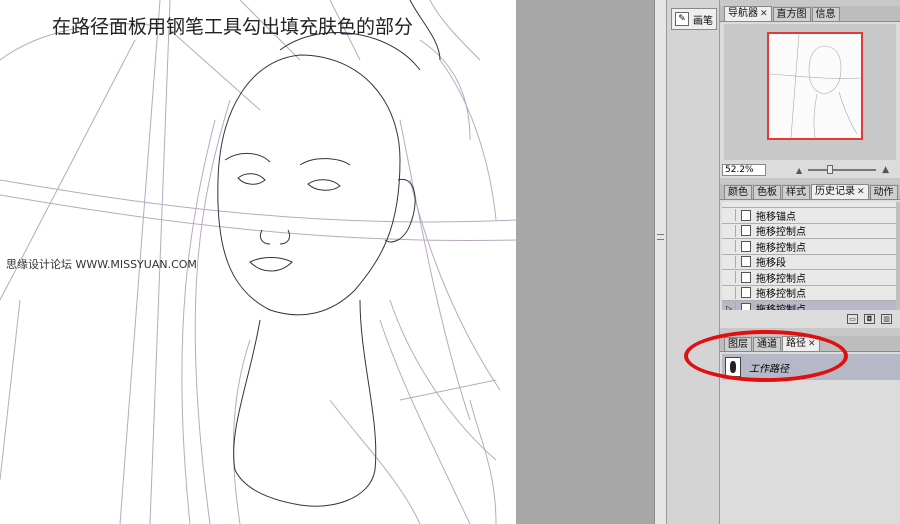  I want to click on tab-label: 导航器, so click(743, 13).